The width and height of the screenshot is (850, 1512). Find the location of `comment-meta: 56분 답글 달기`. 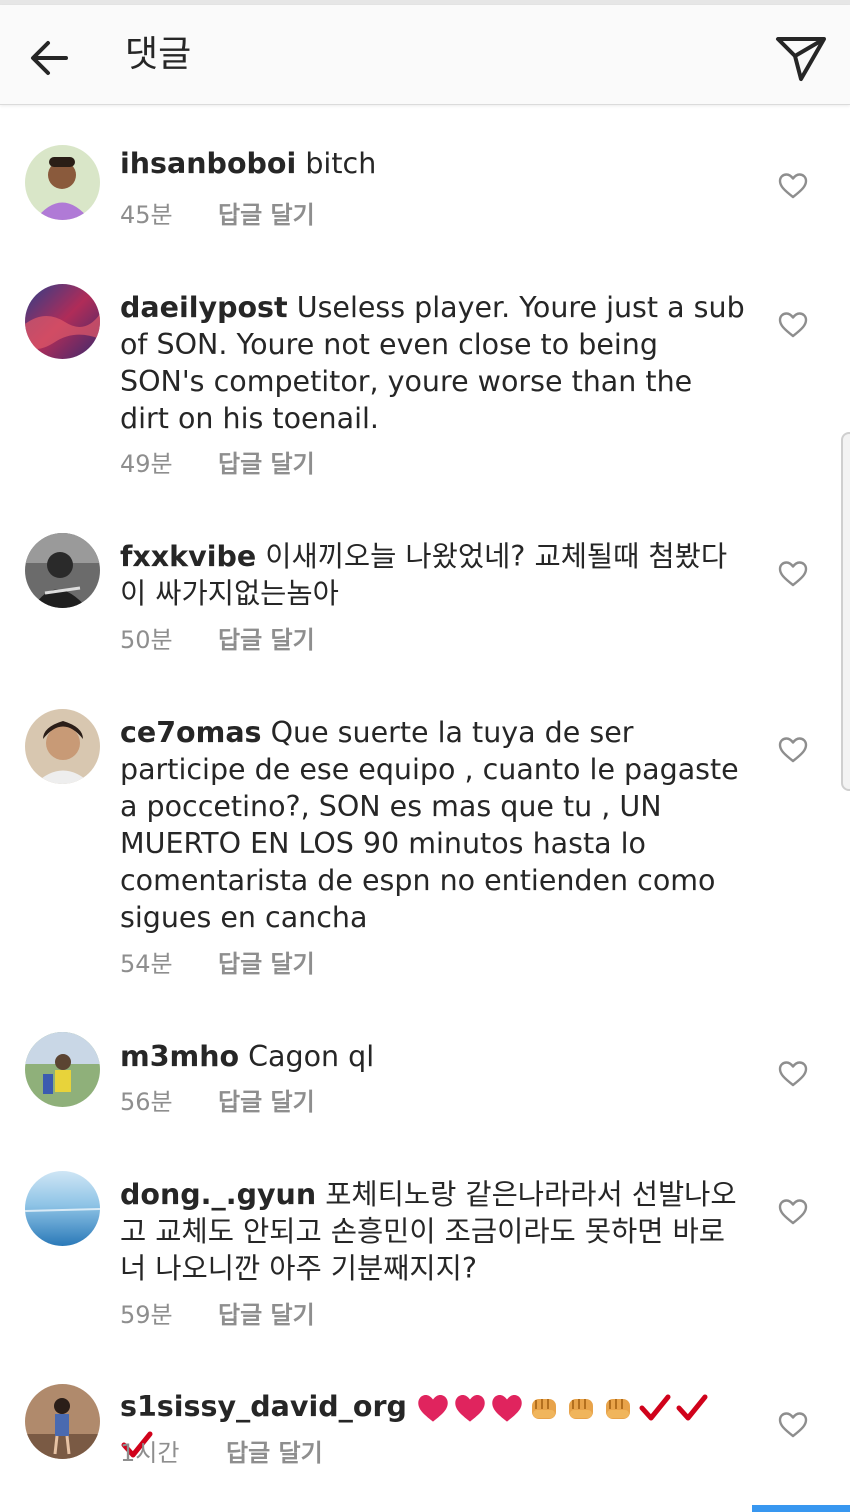

comment-meta: 56분 답글 달기 is located at coordinates (217, 1102).